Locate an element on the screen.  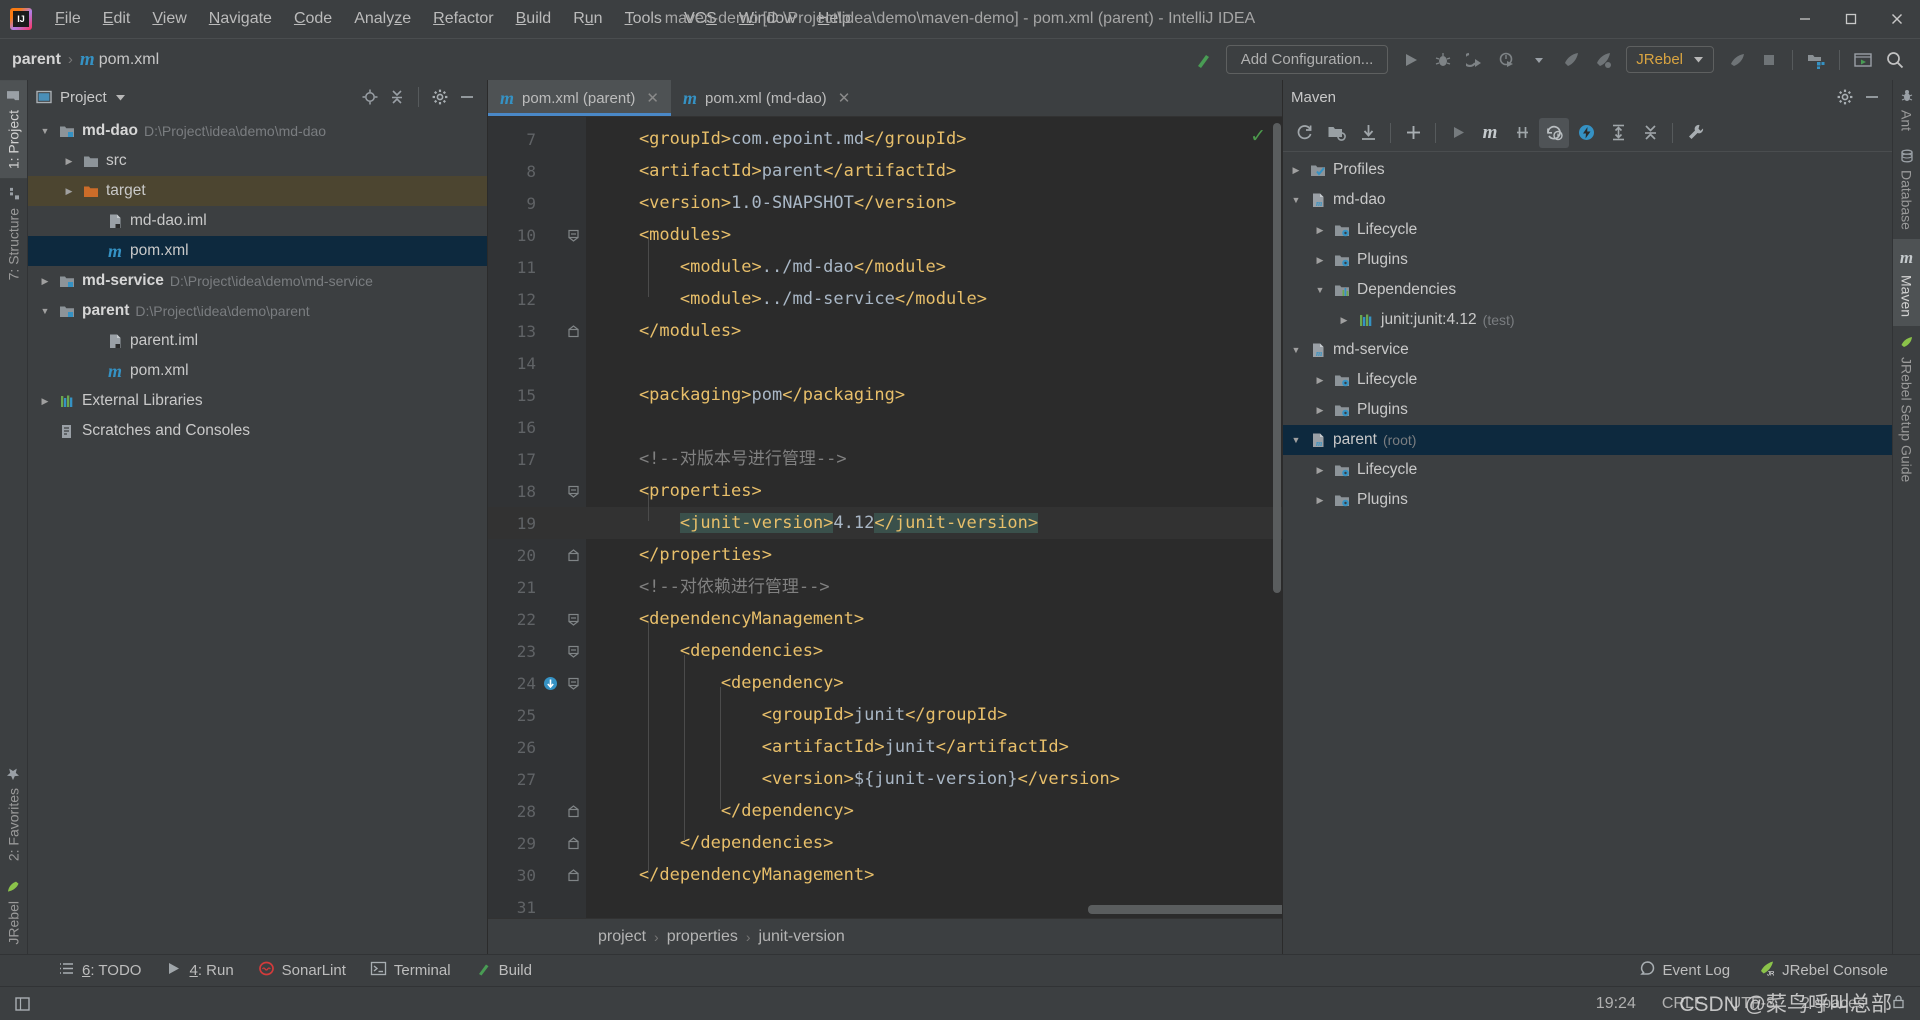
gutter-line: 20 is located at coordinates (537, 555).